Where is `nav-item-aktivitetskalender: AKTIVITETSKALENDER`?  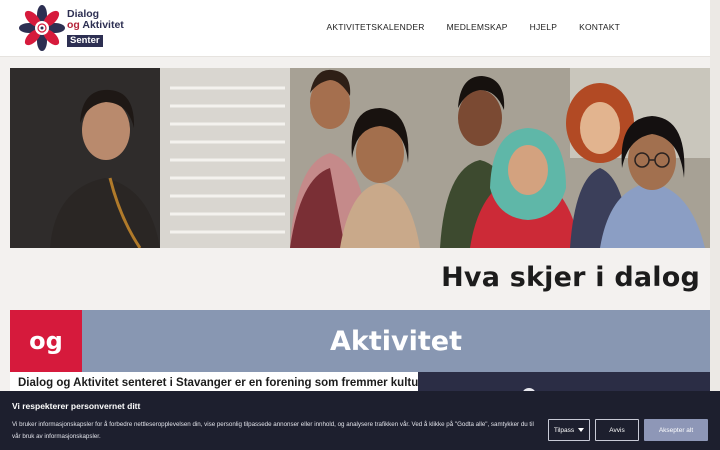 nav-item-aktivitetskalender: AKTIVITETSKALENDER is located at coordinates (375, 27).